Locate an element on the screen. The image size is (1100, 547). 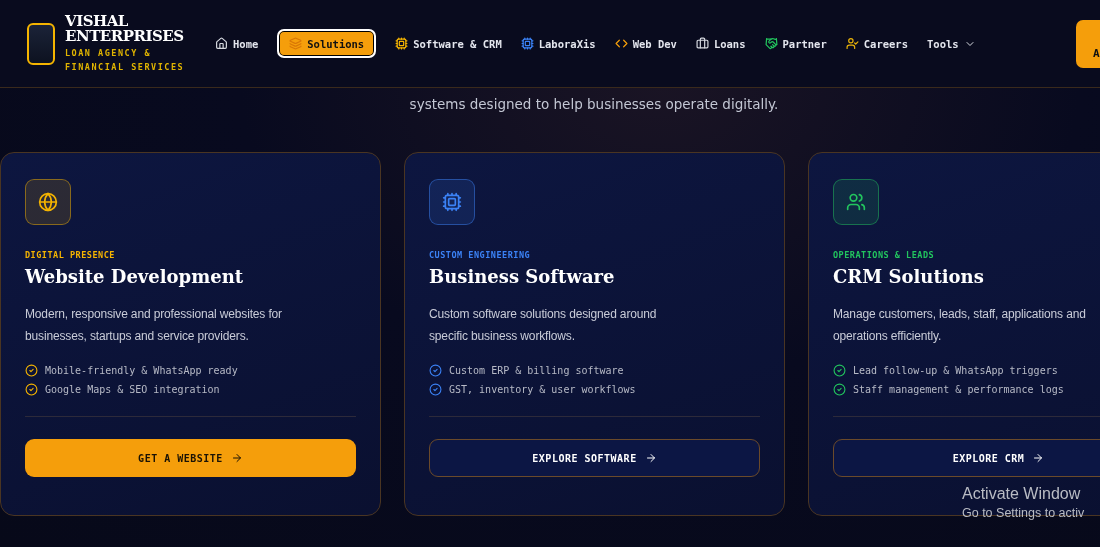
feature-text: Google Maps & SEO integration is located at coordinates (132, 389).